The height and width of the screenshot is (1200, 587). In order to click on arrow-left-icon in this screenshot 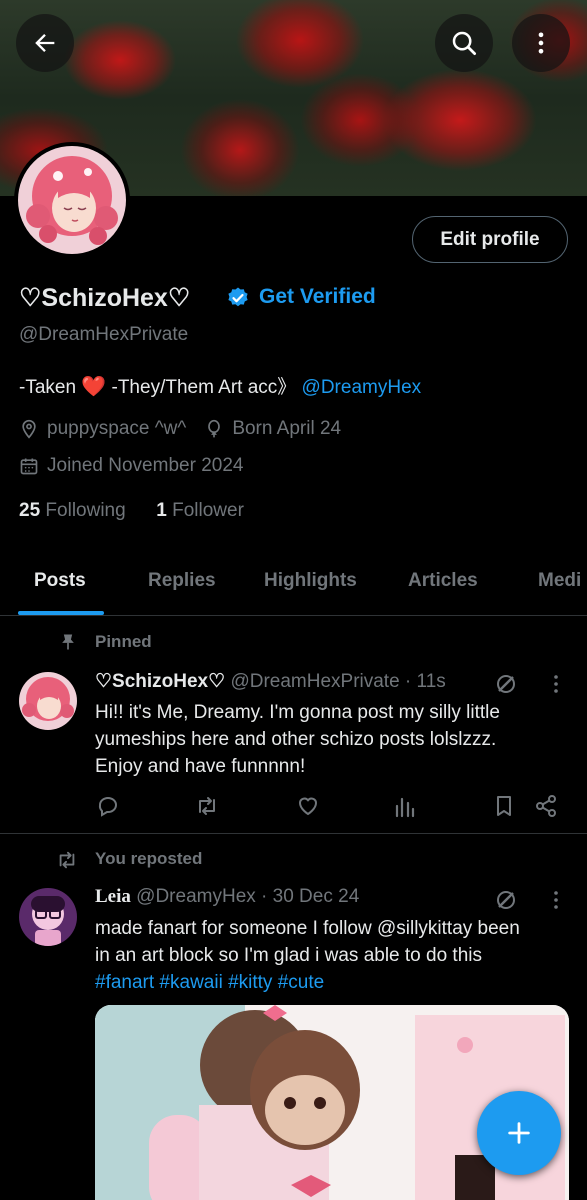, I will do `click(45, 43)`.